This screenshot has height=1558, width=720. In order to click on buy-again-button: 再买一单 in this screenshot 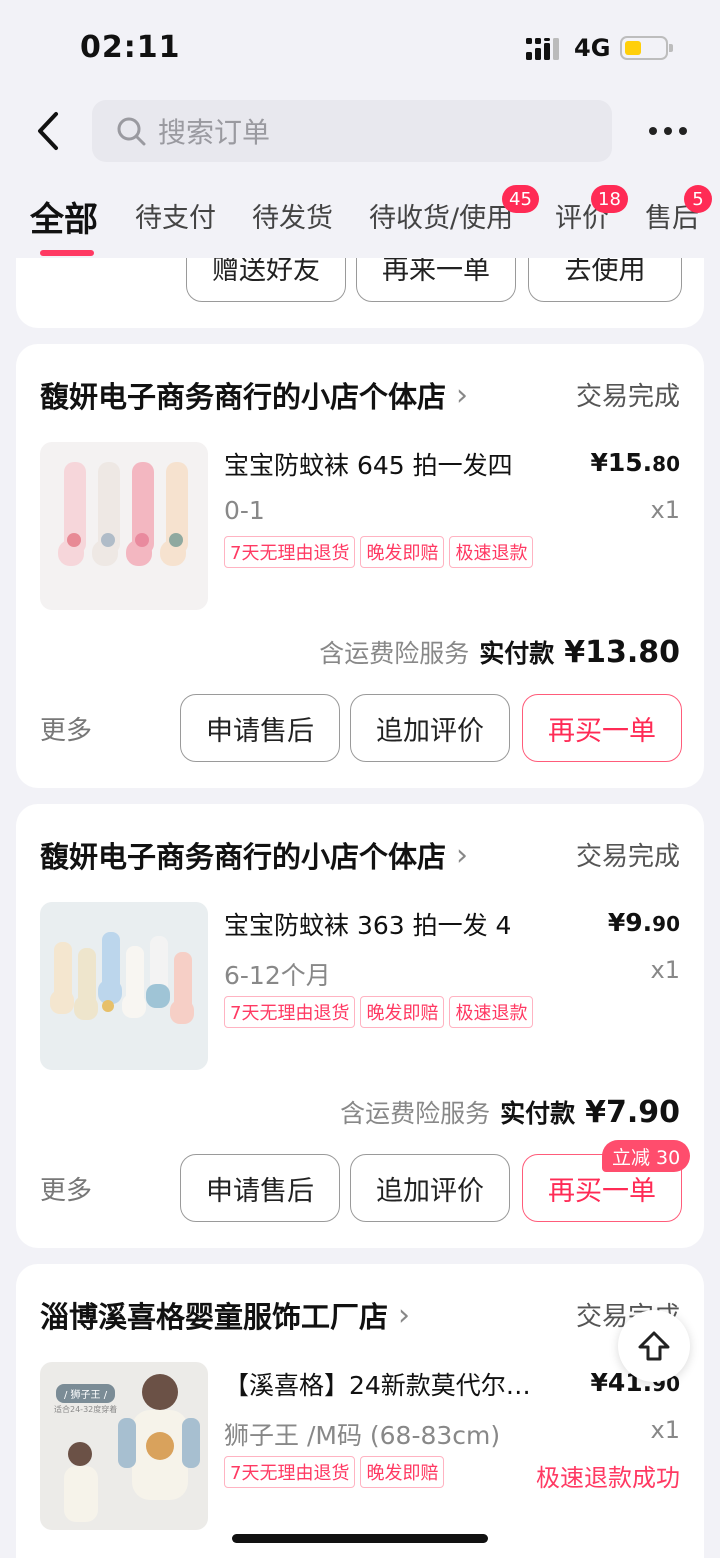, I will do `click(602, 728)`.